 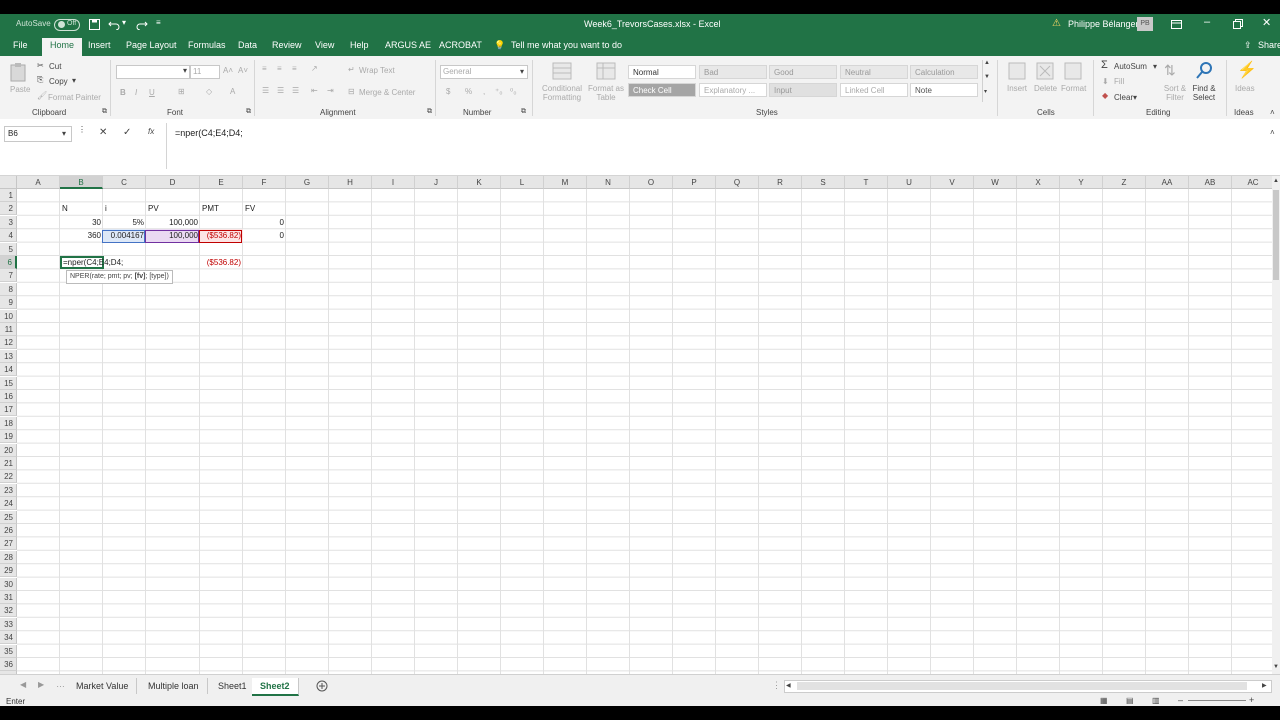 I want to click on name-box-dropdown-icon: ▾, so click(x=64, y=133).